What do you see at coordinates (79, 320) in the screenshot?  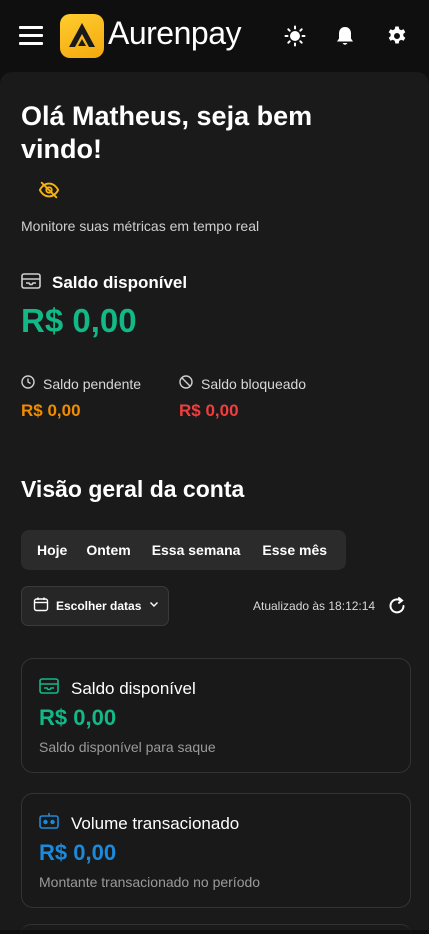 I see `balance-value: R$ 0,00` at bounding box center [79, 320].